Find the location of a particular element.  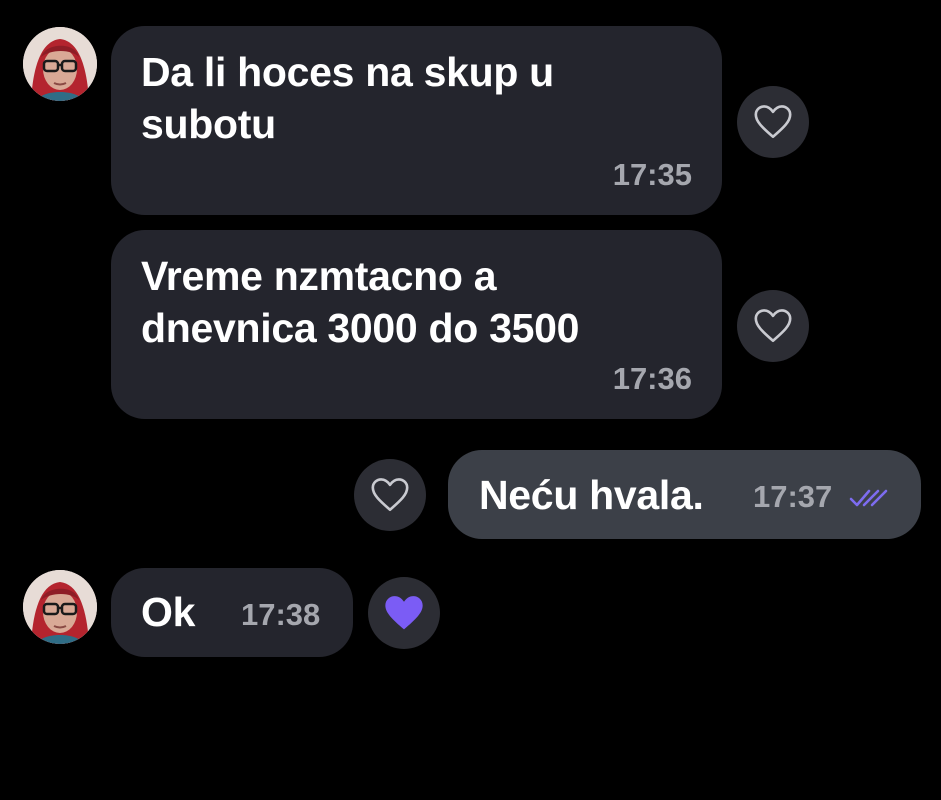

message-text: Neću hvala. is located at coordinates (591, 495).